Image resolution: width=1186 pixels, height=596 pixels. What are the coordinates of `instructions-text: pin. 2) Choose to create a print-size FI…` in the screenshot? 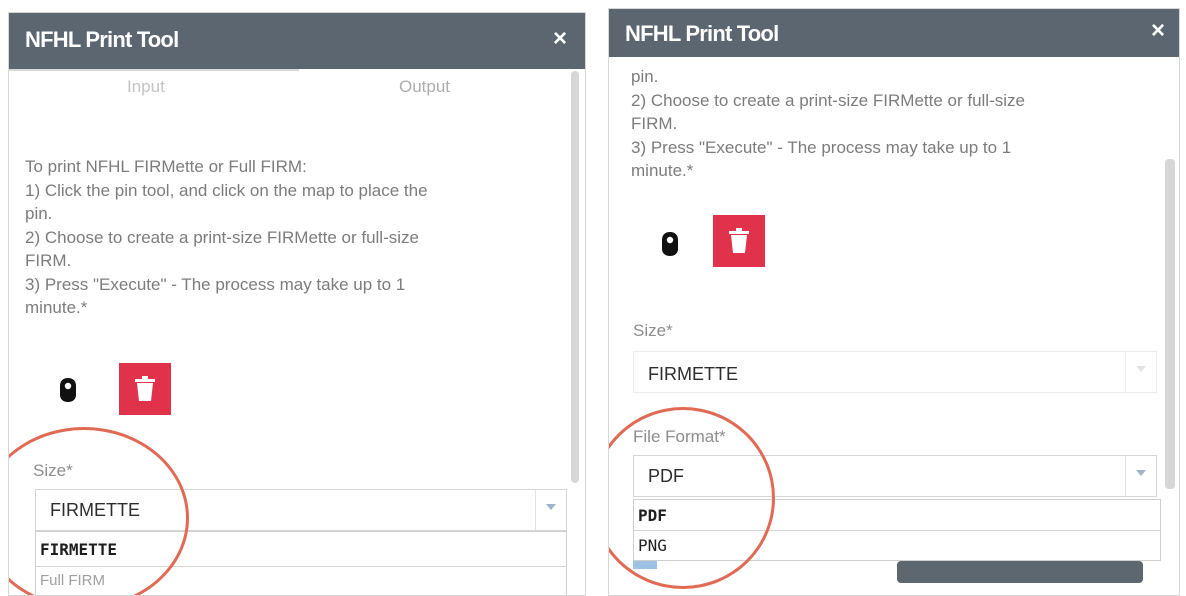 It's located at (883, 124).